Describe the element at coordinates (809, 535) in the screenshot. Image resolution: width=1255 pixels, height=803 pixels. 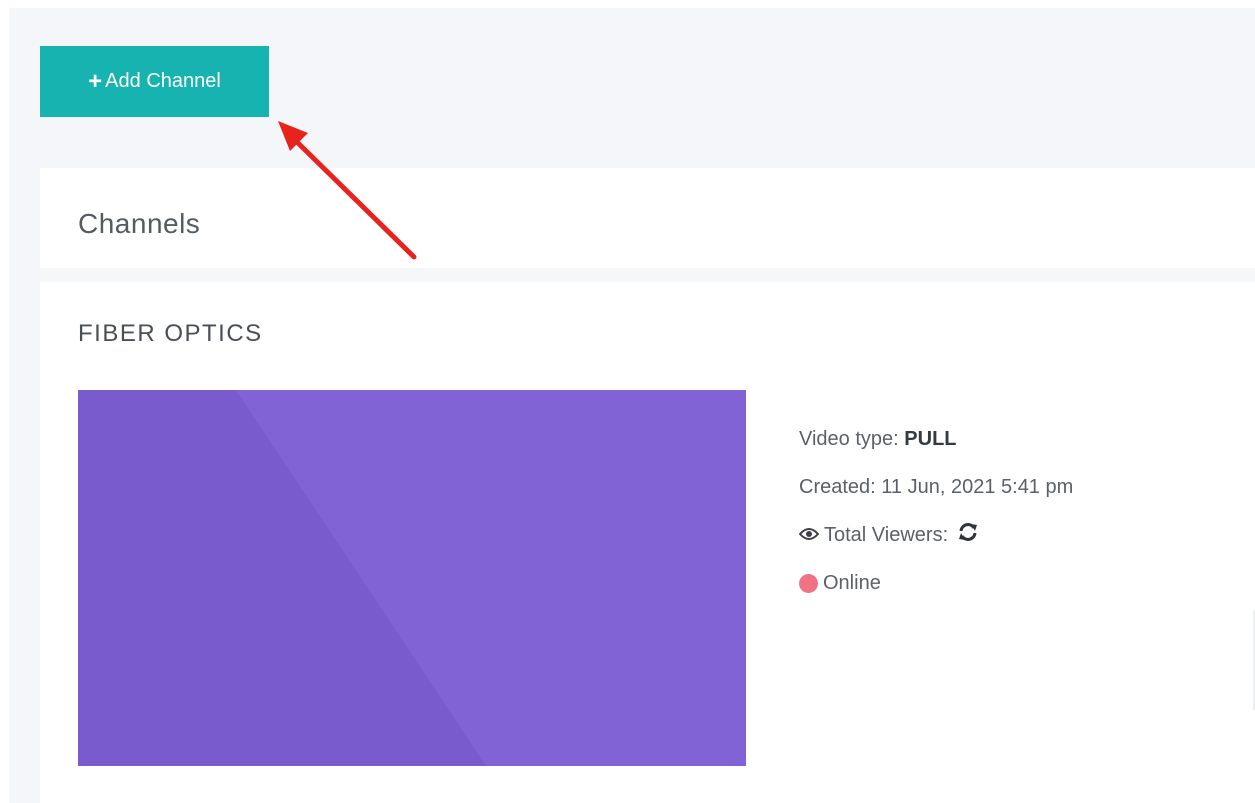
I see `eye-icon` at that location.